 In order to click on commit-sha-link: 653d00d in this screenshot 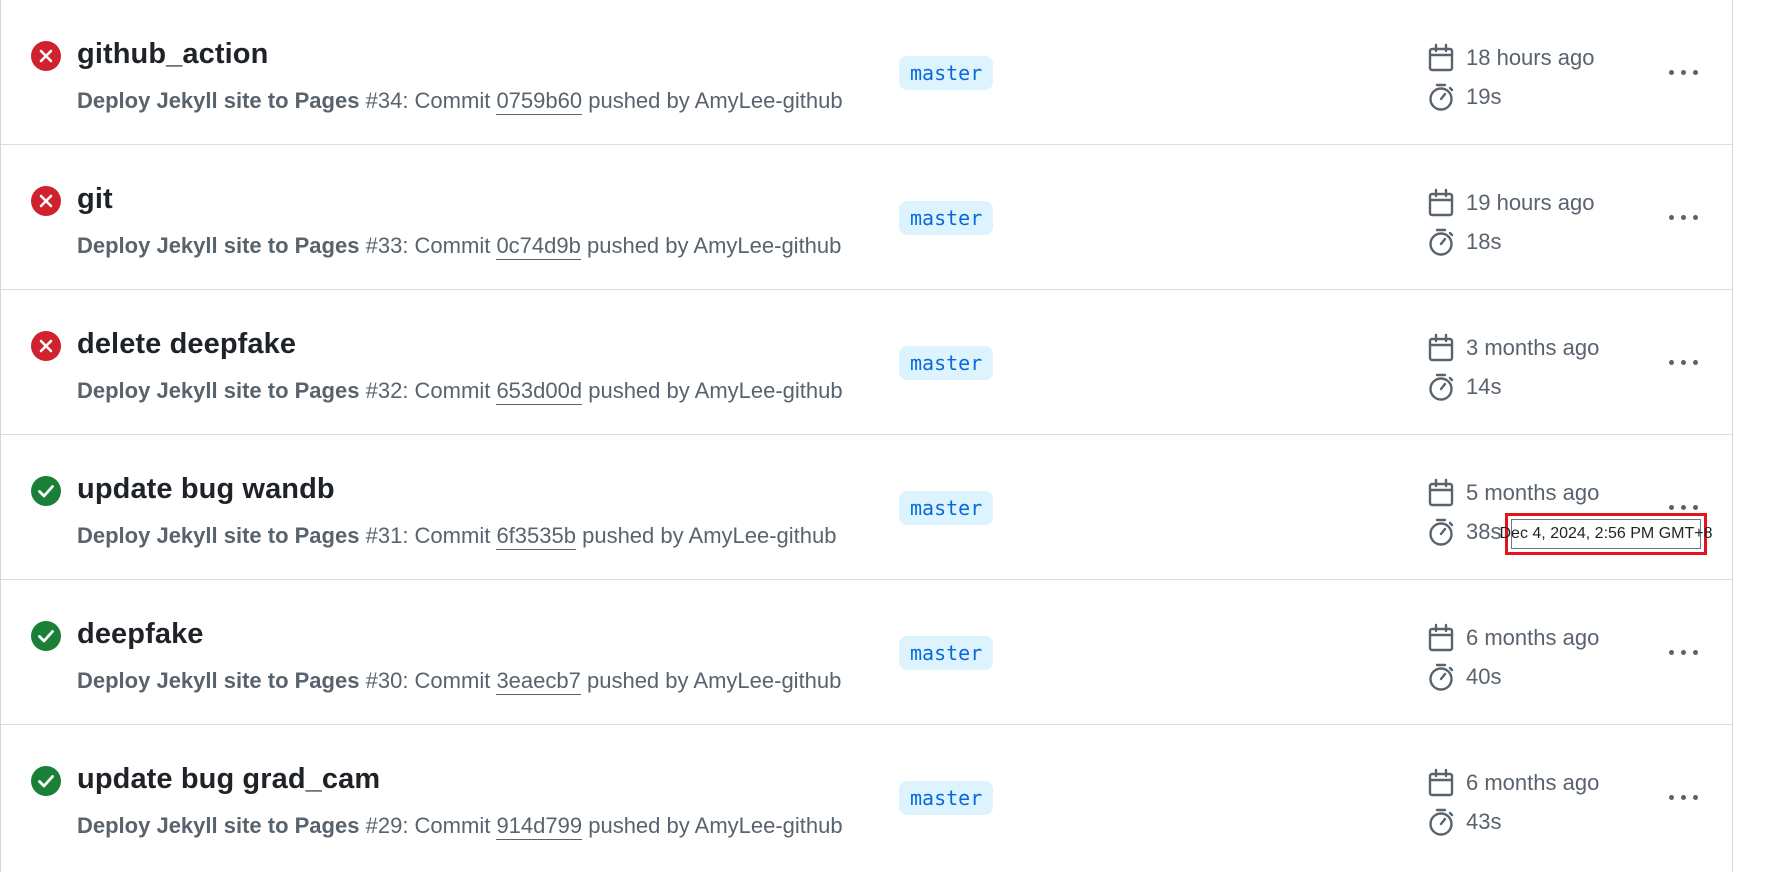, I will do `click(539, 391)`.